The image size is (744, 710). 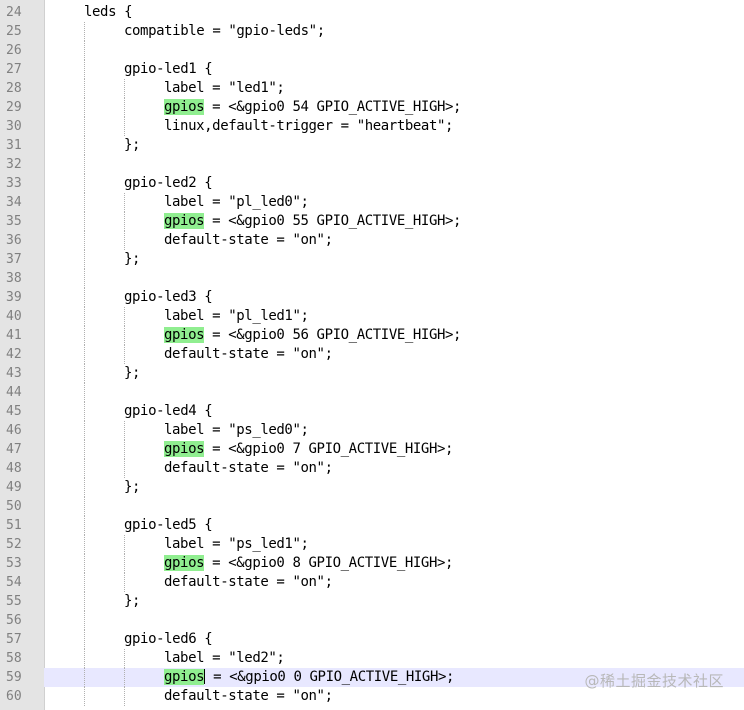 What do you see at coordinates (22, 12) in the screenshot?
I see `line-number: 24` at bounding box center [22, 12].